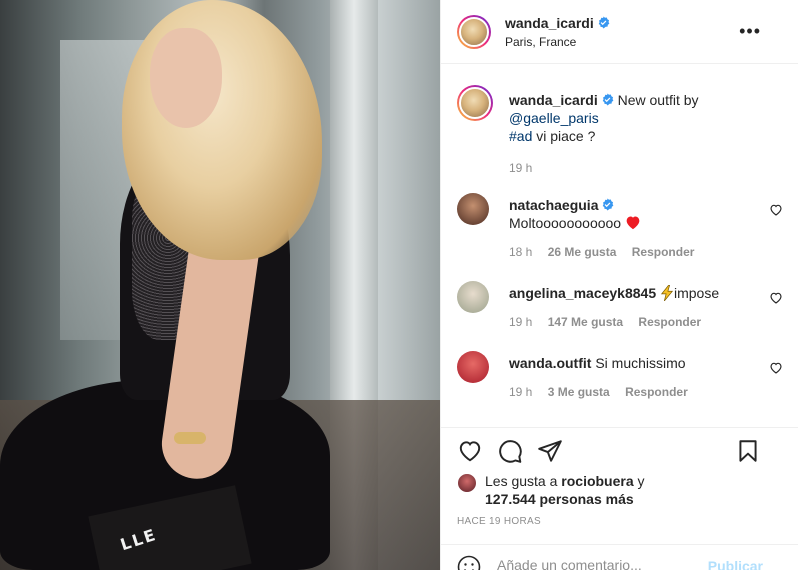 The width and height of the screenshot is (798, 570). Describe the element at coordinates (549, 23) in the screenshot. I see `header-username: wanda_icardi` at that location.